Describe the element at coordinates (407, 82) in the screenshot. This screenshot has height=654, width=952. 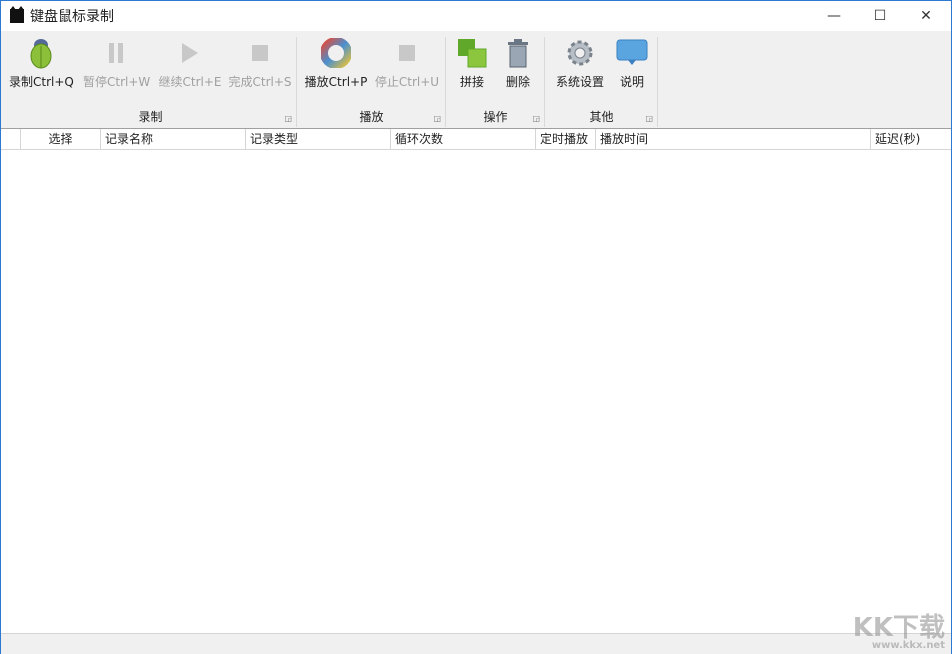
I see `stop-label: 停止Ctrl+U` at that location.